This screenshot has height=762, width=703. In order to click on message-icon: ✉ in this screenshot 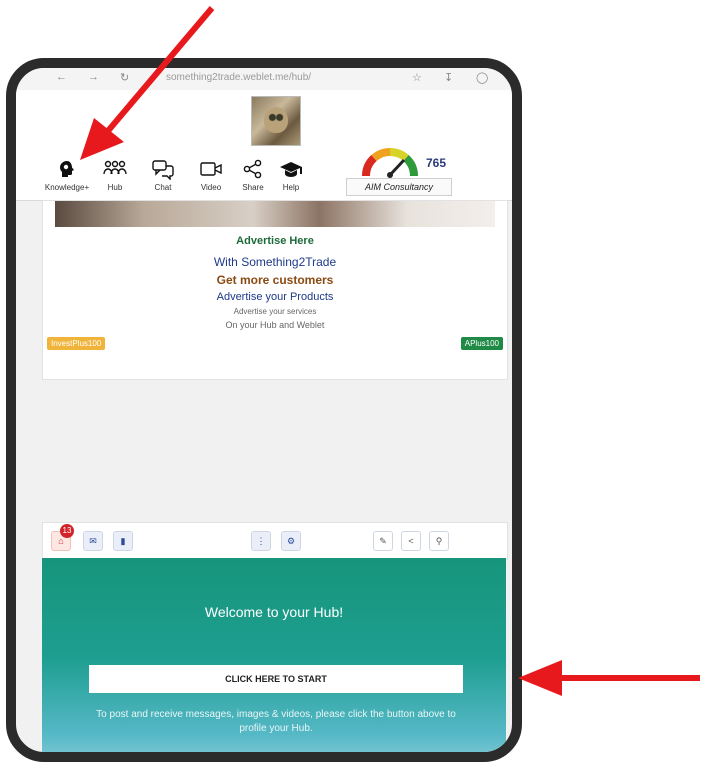, I will do `click(93, 540)`.